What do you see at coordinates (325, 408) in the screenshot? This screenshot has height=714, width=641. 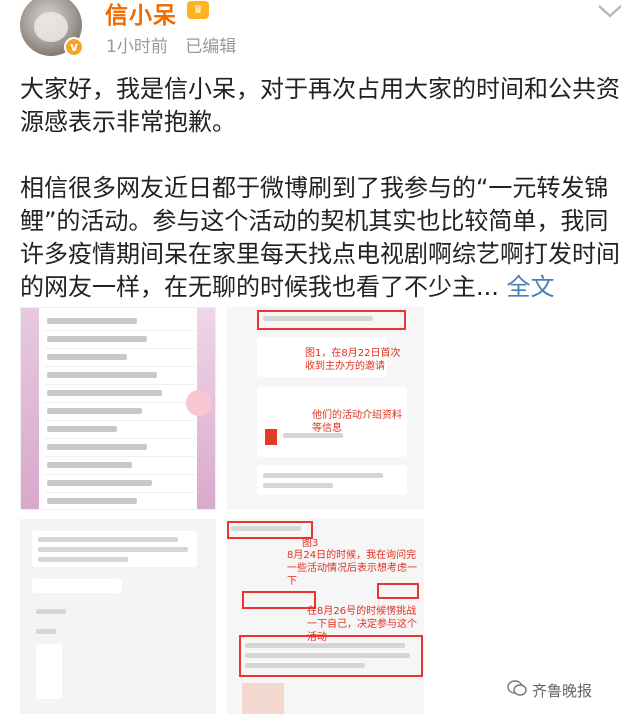 I see `image-chat-screenshot-1: 图1，在8月22日首次收到主办方的邀请 他们的活动介绍资料等信息` at bounding box center [325, 408].